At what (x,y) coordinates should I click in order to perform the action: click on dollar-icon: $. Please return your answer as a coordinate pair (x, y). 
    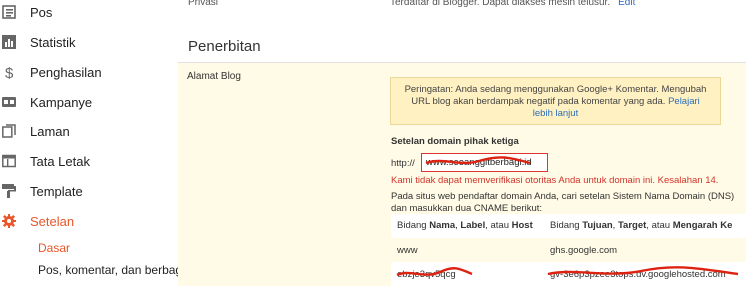
    Looking at the image, I should click on (9, 72).